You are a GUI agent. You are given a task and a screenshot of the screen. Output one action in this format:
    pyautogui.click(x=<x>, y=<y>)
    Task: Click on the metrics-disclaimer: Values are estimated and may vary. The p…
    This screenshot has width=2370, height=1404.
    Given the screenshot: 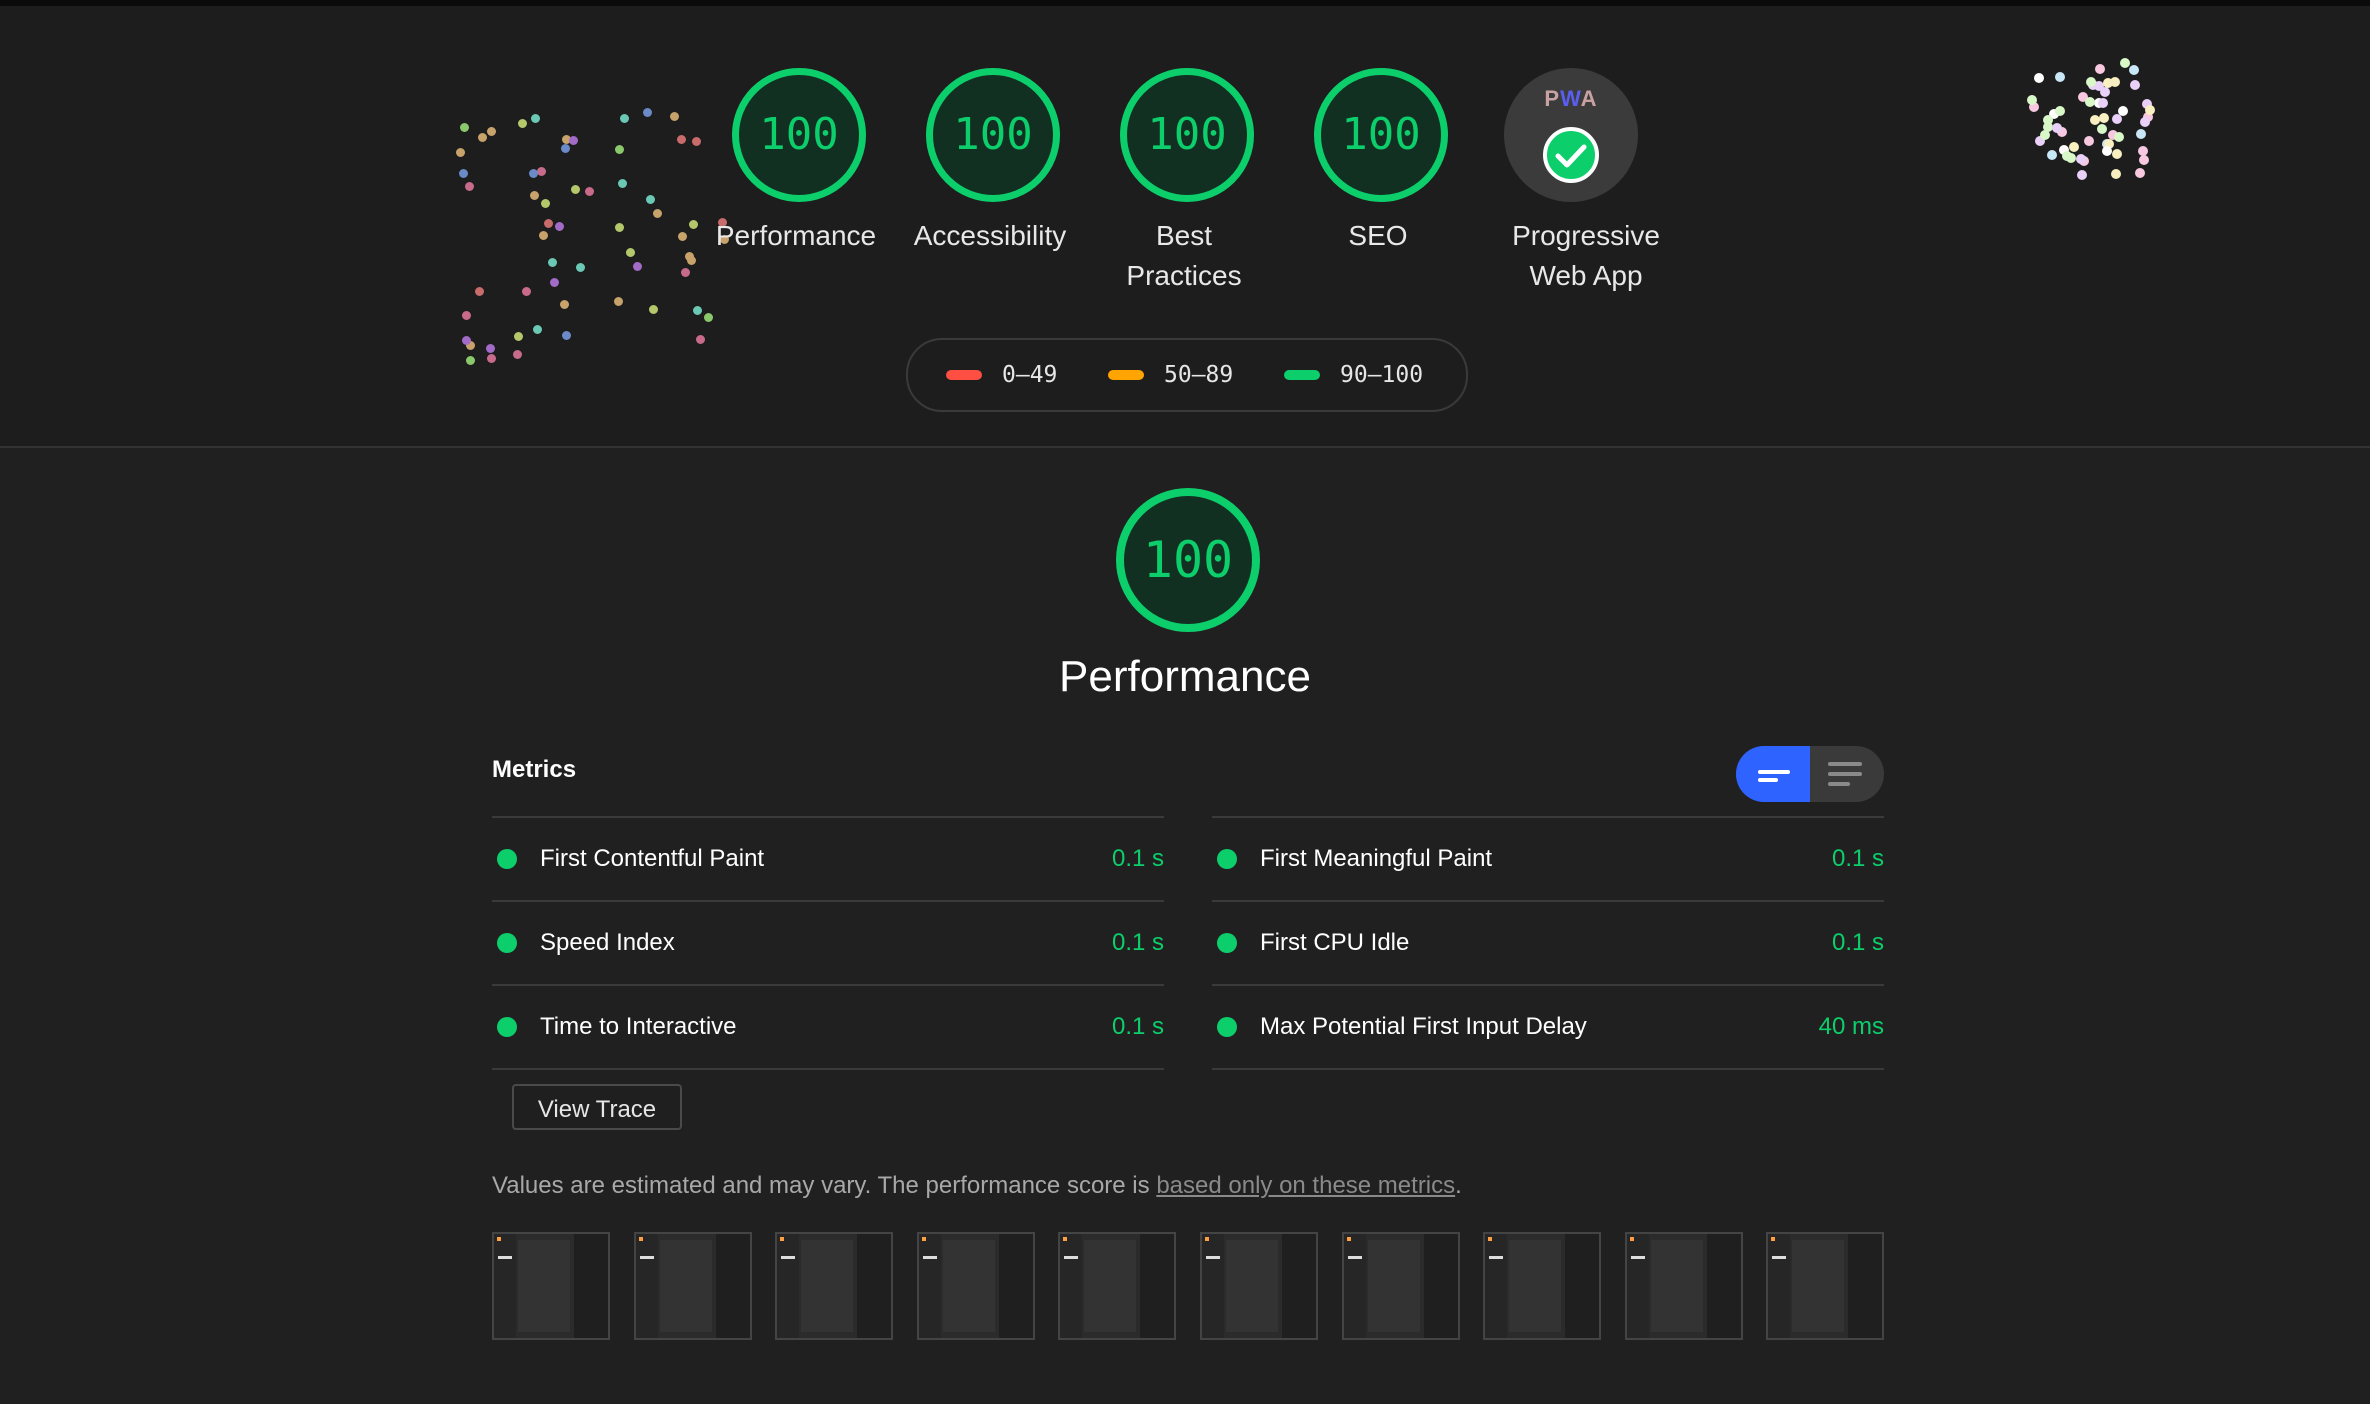 What is the action you would take?
    pyautogui.click(x=977, y=1186)
    